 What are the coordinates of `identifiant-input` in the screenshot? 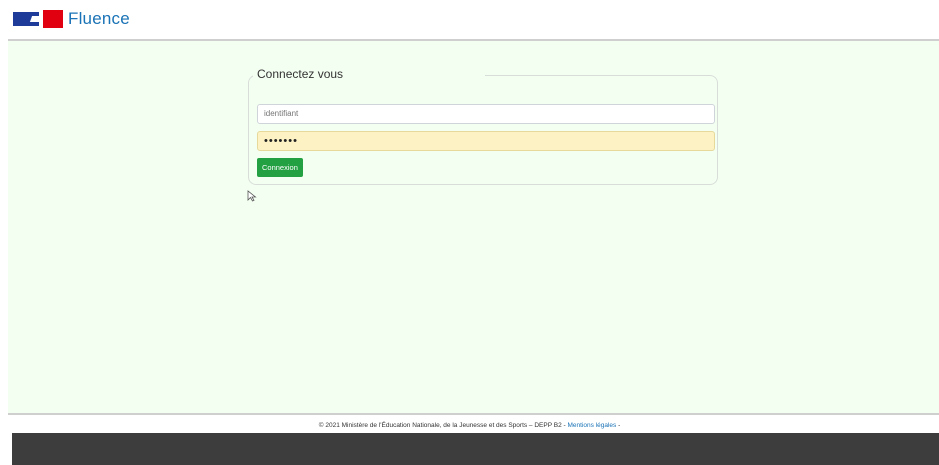 It's located at (486, 114).